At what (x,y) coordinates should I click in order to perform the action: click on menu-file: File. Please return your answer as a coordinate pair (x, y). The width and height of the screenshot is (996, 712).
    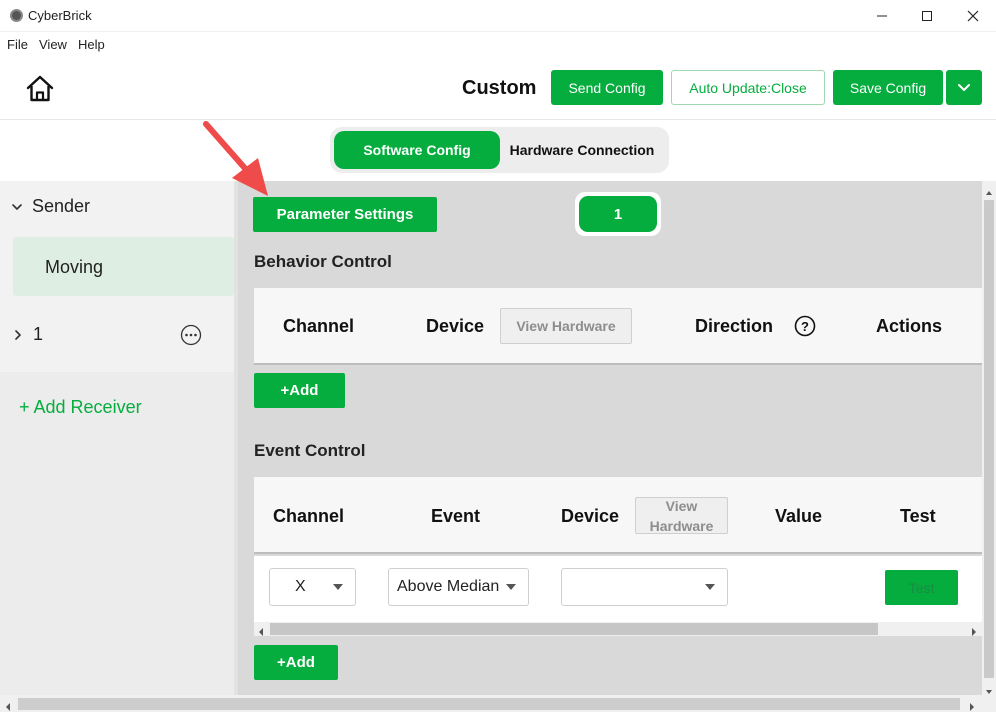
    Looking at the image, I should click on (17, 44).